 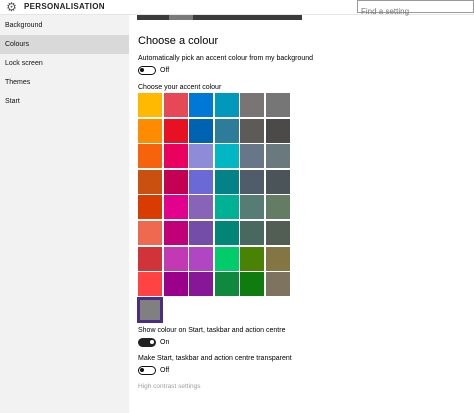 What do you see at coordinates (165, 370) in the screenshot?
I see `transparent-state: Off` at bounding box center [165, 370].